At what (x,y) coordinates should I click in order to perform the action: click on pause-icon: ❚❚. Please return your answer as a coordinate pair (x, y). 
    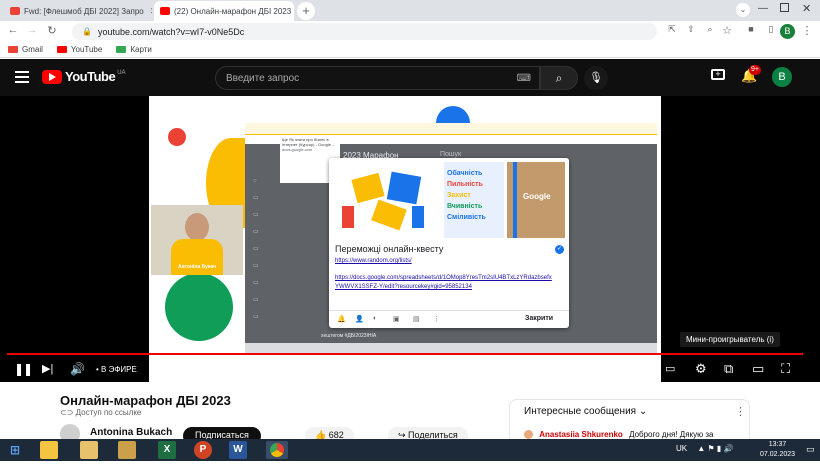
    Looking at the image, I should click on (23, 369).